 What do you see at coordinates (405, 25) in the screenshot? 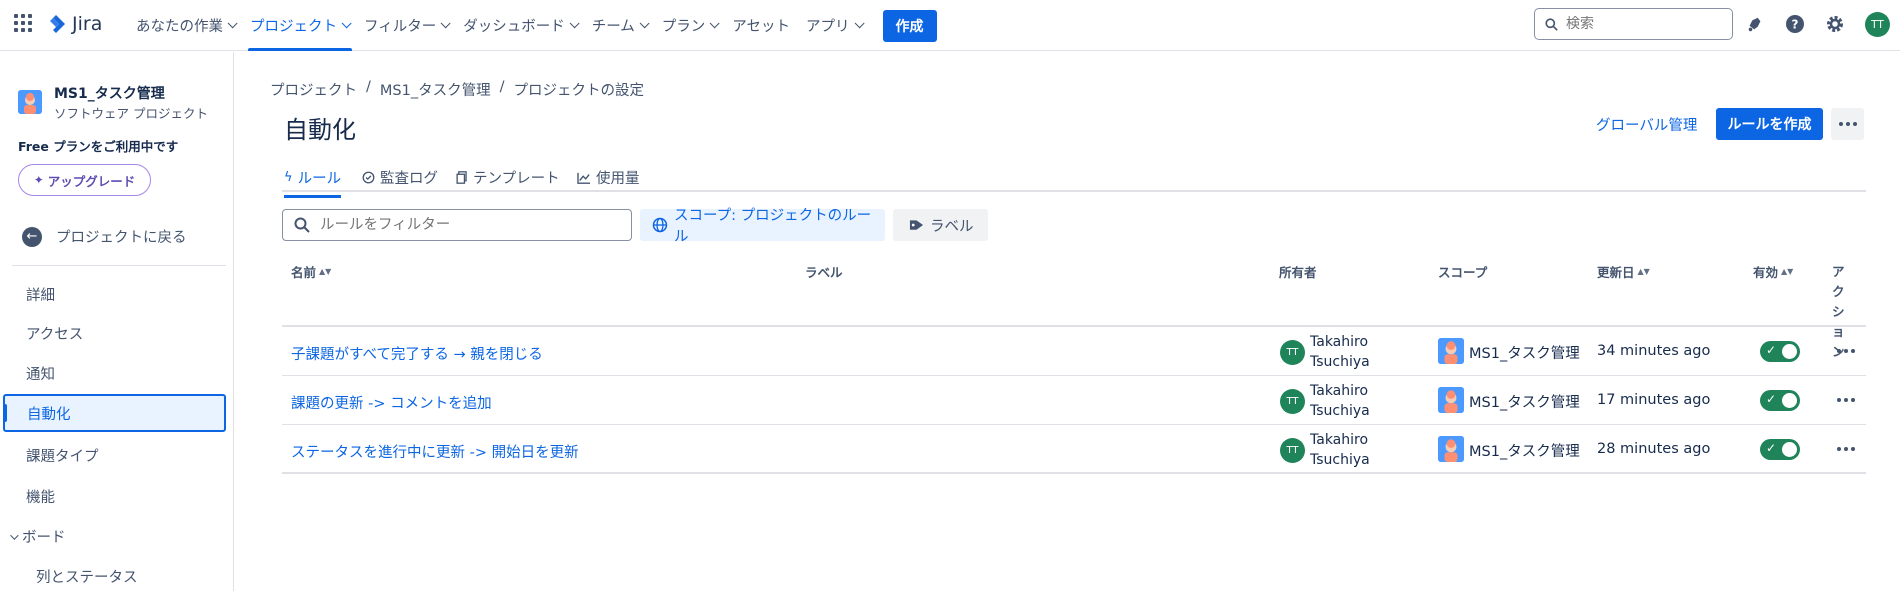
I see `nav-filters: フィルター` at bounding box center [405, 25].